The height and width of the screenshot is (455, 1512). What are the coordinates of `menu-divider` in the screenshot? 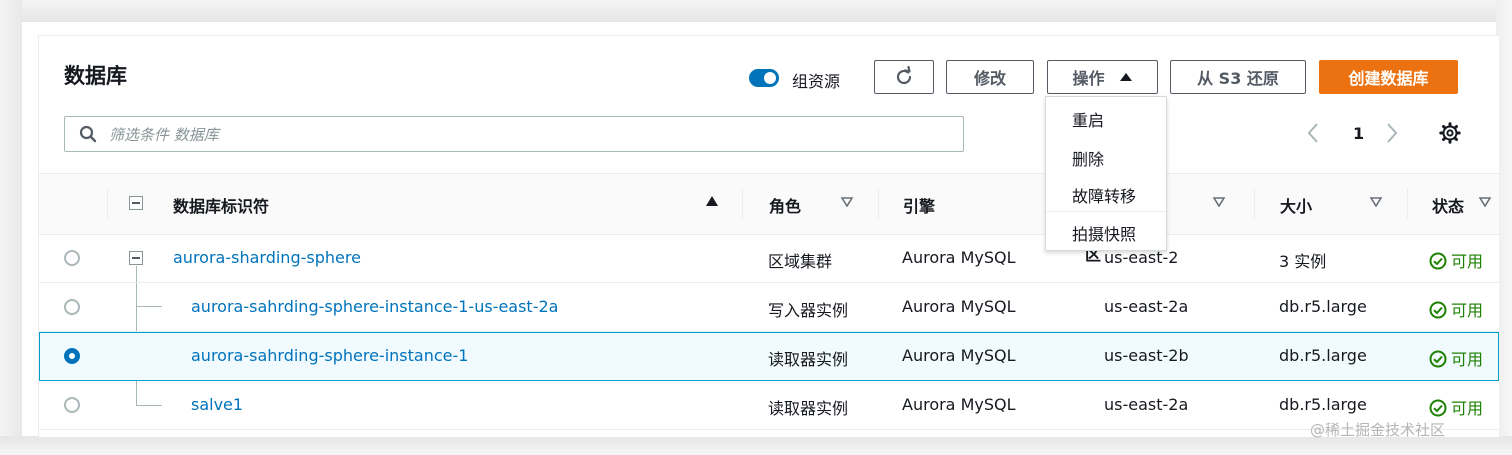 It's located at (1106, 211).